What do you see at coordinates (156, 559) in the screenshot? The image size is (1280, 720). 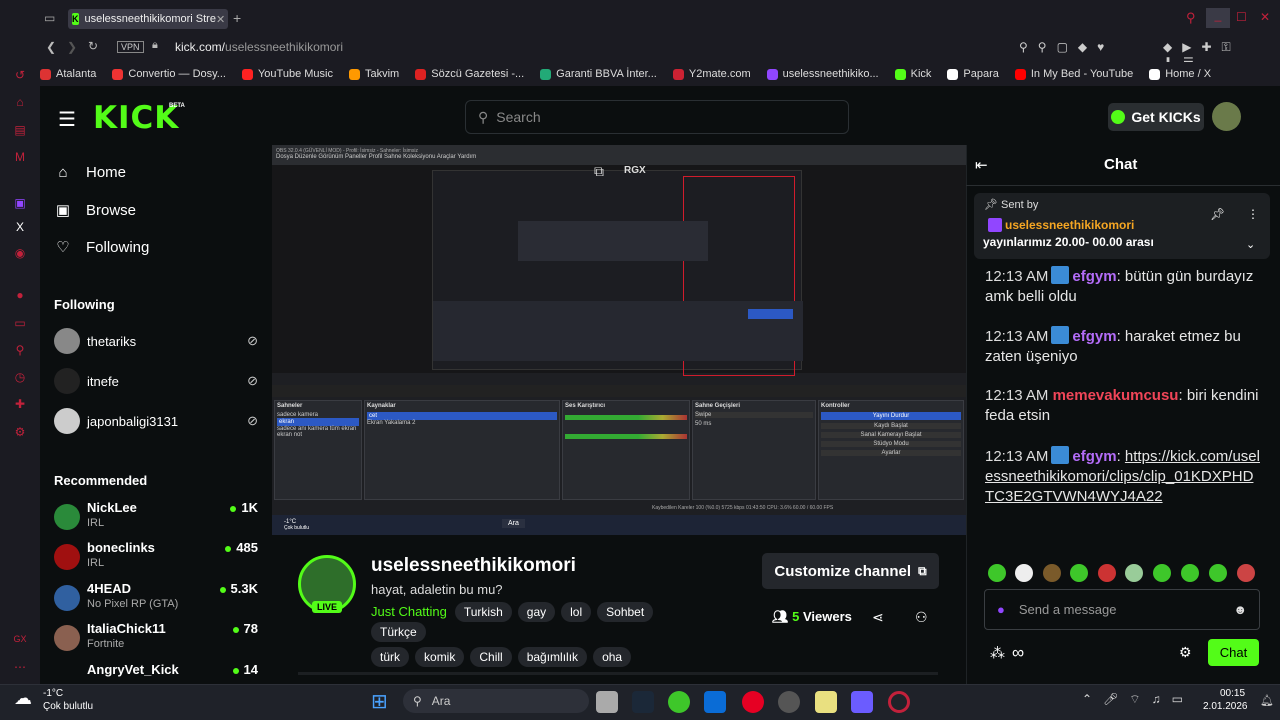 I see `recommended-item: boneclinks IRL 485` at bounding box center [156, 559].